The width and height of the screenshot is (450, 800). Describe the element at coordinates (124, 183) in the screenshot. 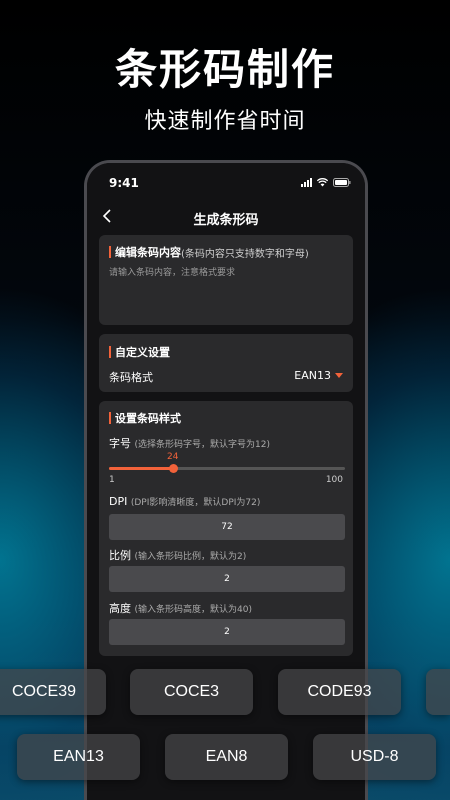

I see `status-time: 9:41` at that location.